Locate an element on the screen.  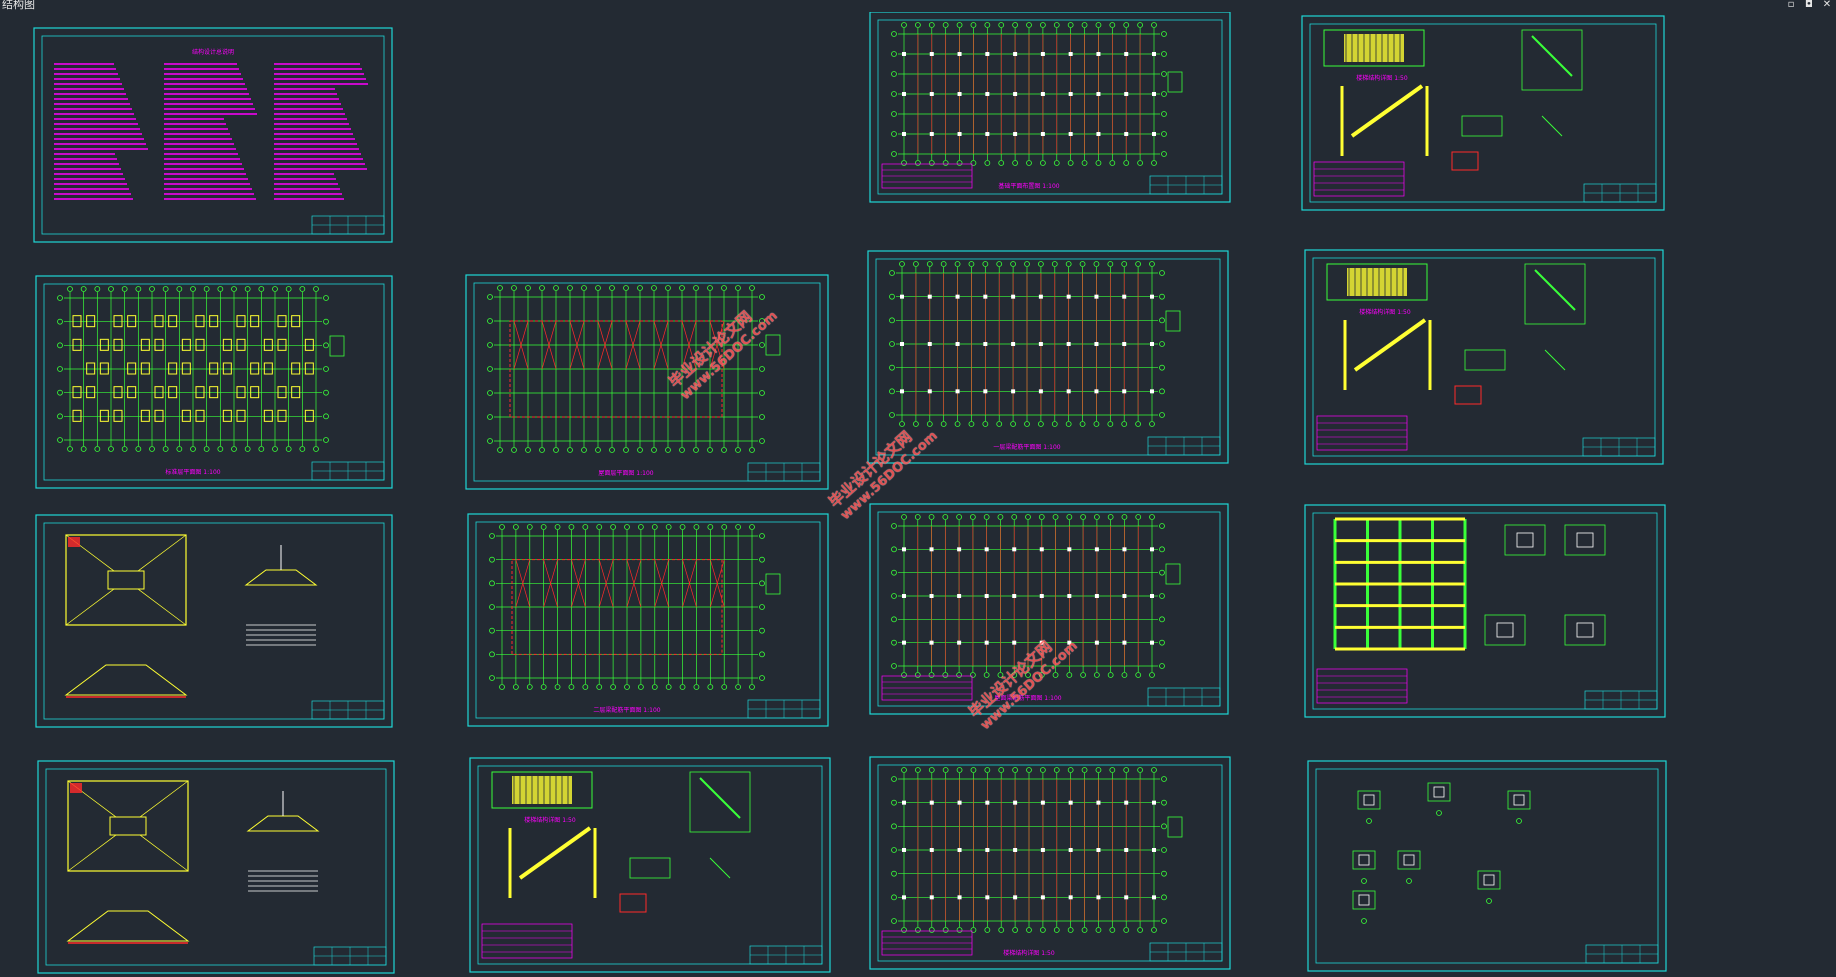
sheet-caption: 标准层平面图 1:100 is located at coordinates (192, 472).